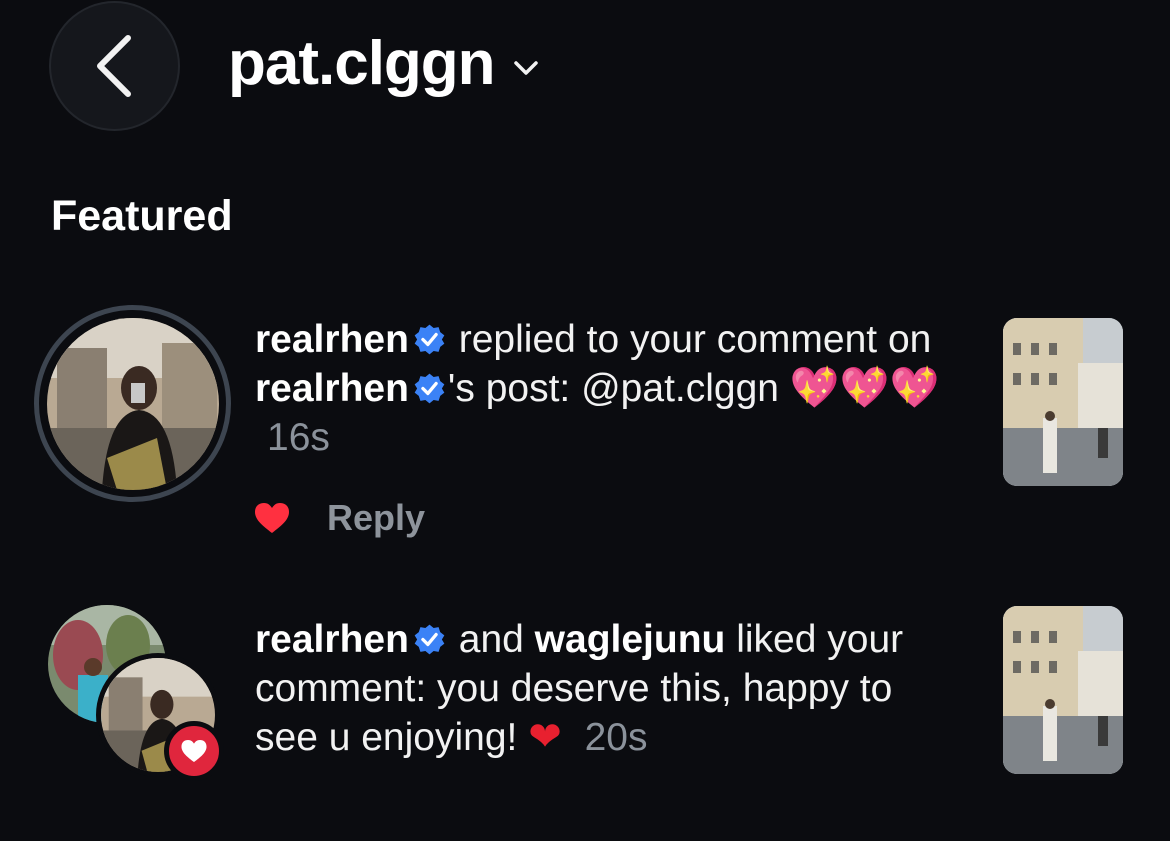 This screenshot has width=1170, height=841. What do you see at coordinates (525, 67) in the screenshot?
I see `chevron-down-icon` at bounding box center [525, 67].